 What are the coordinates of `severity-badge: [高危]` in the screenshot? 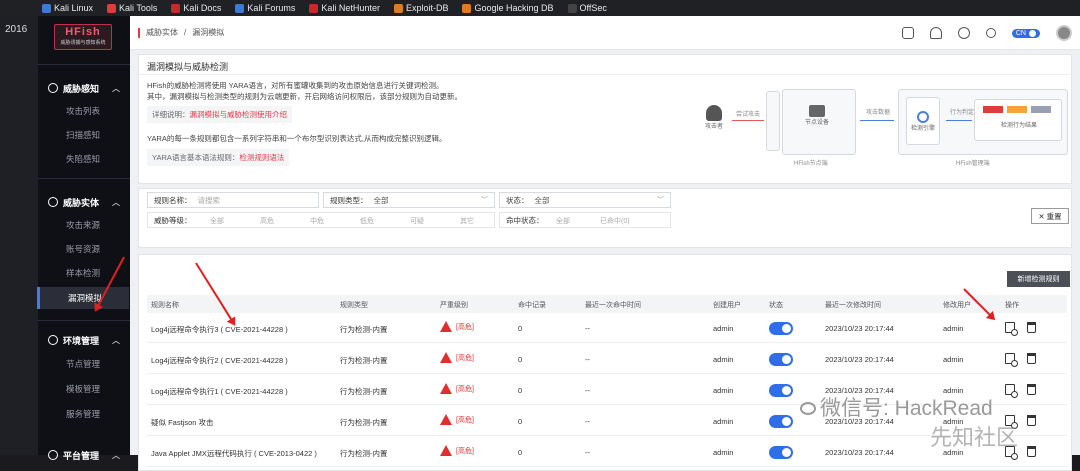 It's located at (457, 357).